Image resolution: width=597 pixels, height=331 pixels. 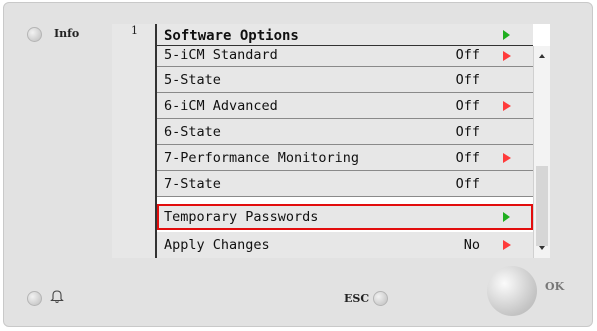 What do you see at coordinates (357, 298) in the screenshot?
I see `esc-label: ESC` at bounding box center [357, 298].